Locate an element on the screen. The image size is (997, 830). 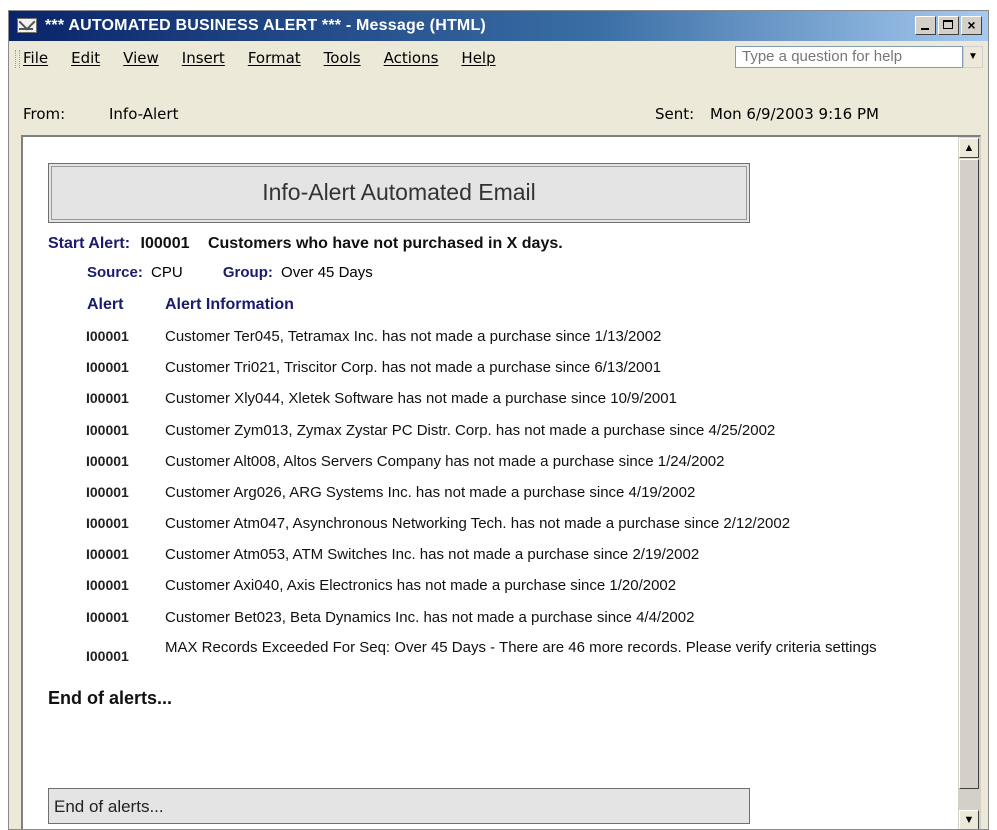
column-header-info: Alert Information is located at coordinates (229, 304).